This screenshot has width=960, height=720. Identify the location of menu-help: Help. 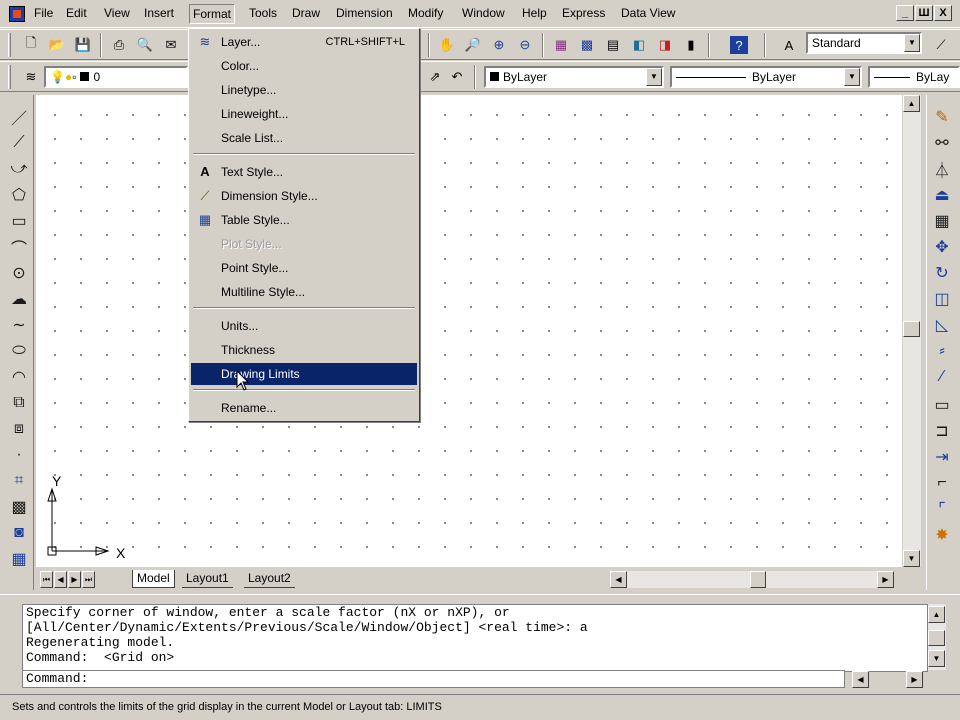
(534, 13).